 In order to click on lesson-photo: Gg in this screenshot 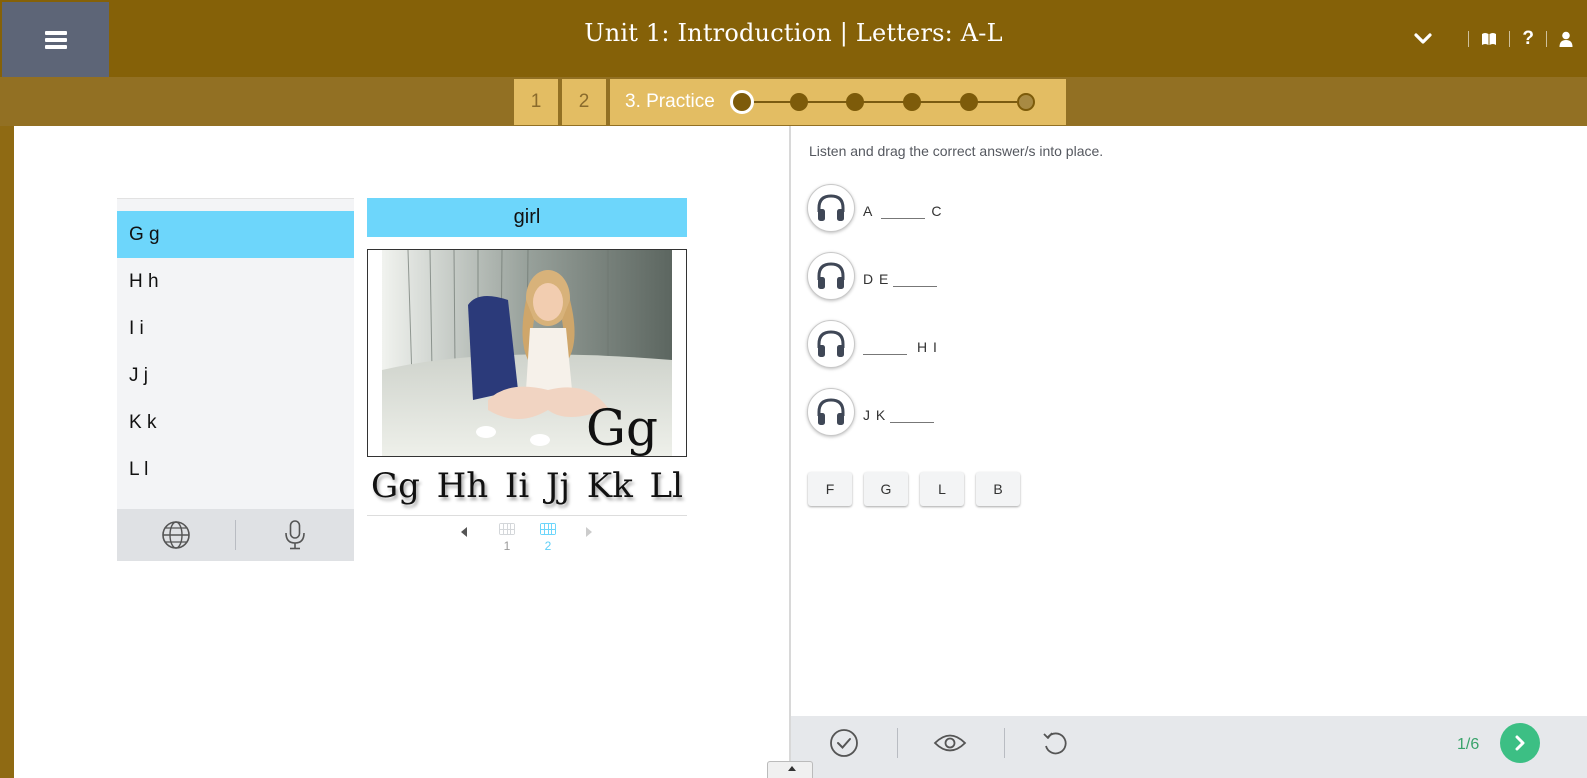, I will do `click(527, 353)`.